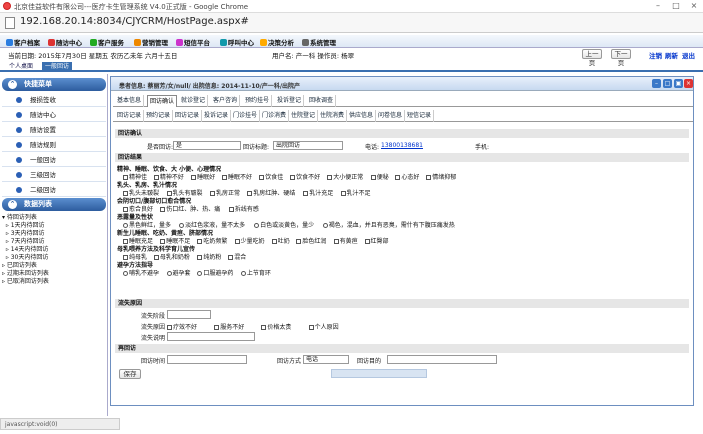 The height and width of the screenshot is (434, 703). I want to click on tree-item: ▹ 已回访列表, so click(19, 266).